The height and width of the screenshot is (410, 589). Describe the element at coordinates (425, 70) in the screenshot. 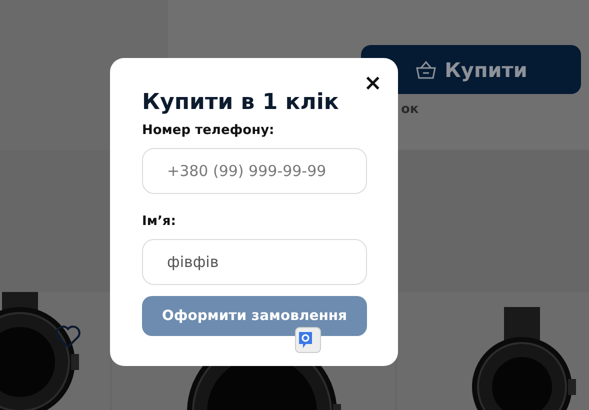

I see `basket-icon` at that location.